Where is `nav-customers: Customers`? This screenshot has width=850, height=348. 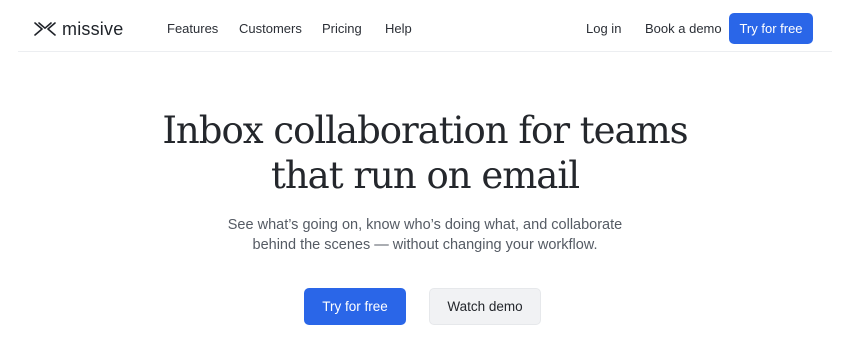 nav-customers: Customers is located at coordinates (270, 29).